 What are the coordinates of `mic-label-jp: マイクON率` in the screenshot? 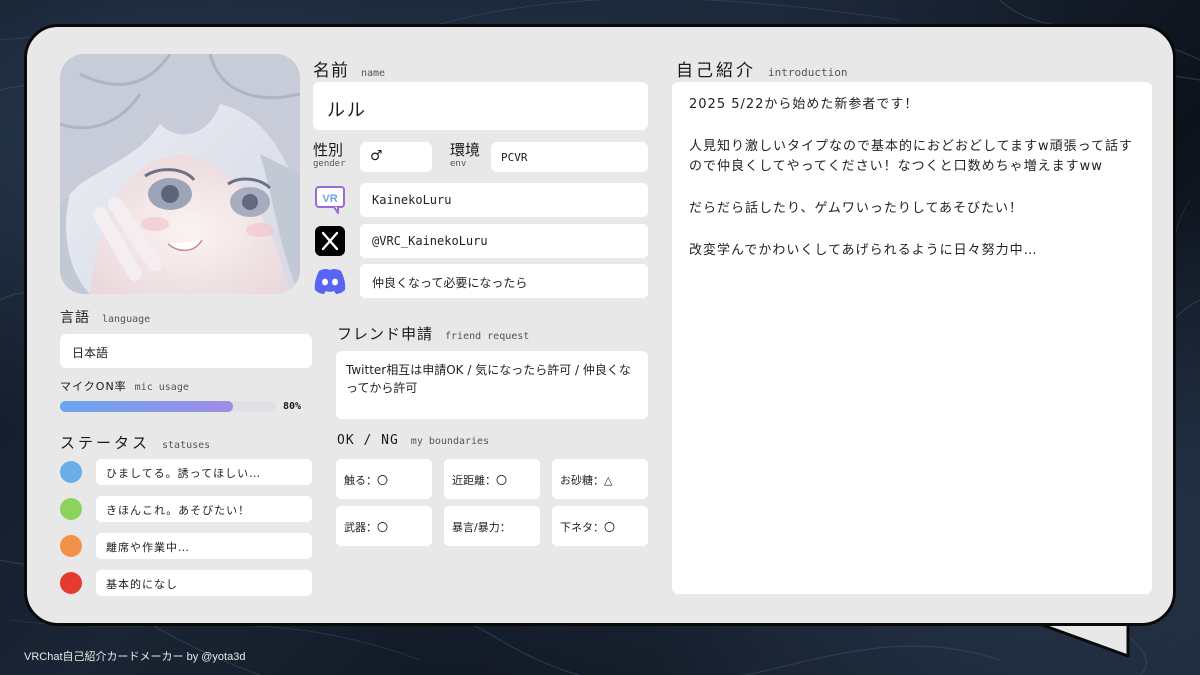 It's located at (93, 386).